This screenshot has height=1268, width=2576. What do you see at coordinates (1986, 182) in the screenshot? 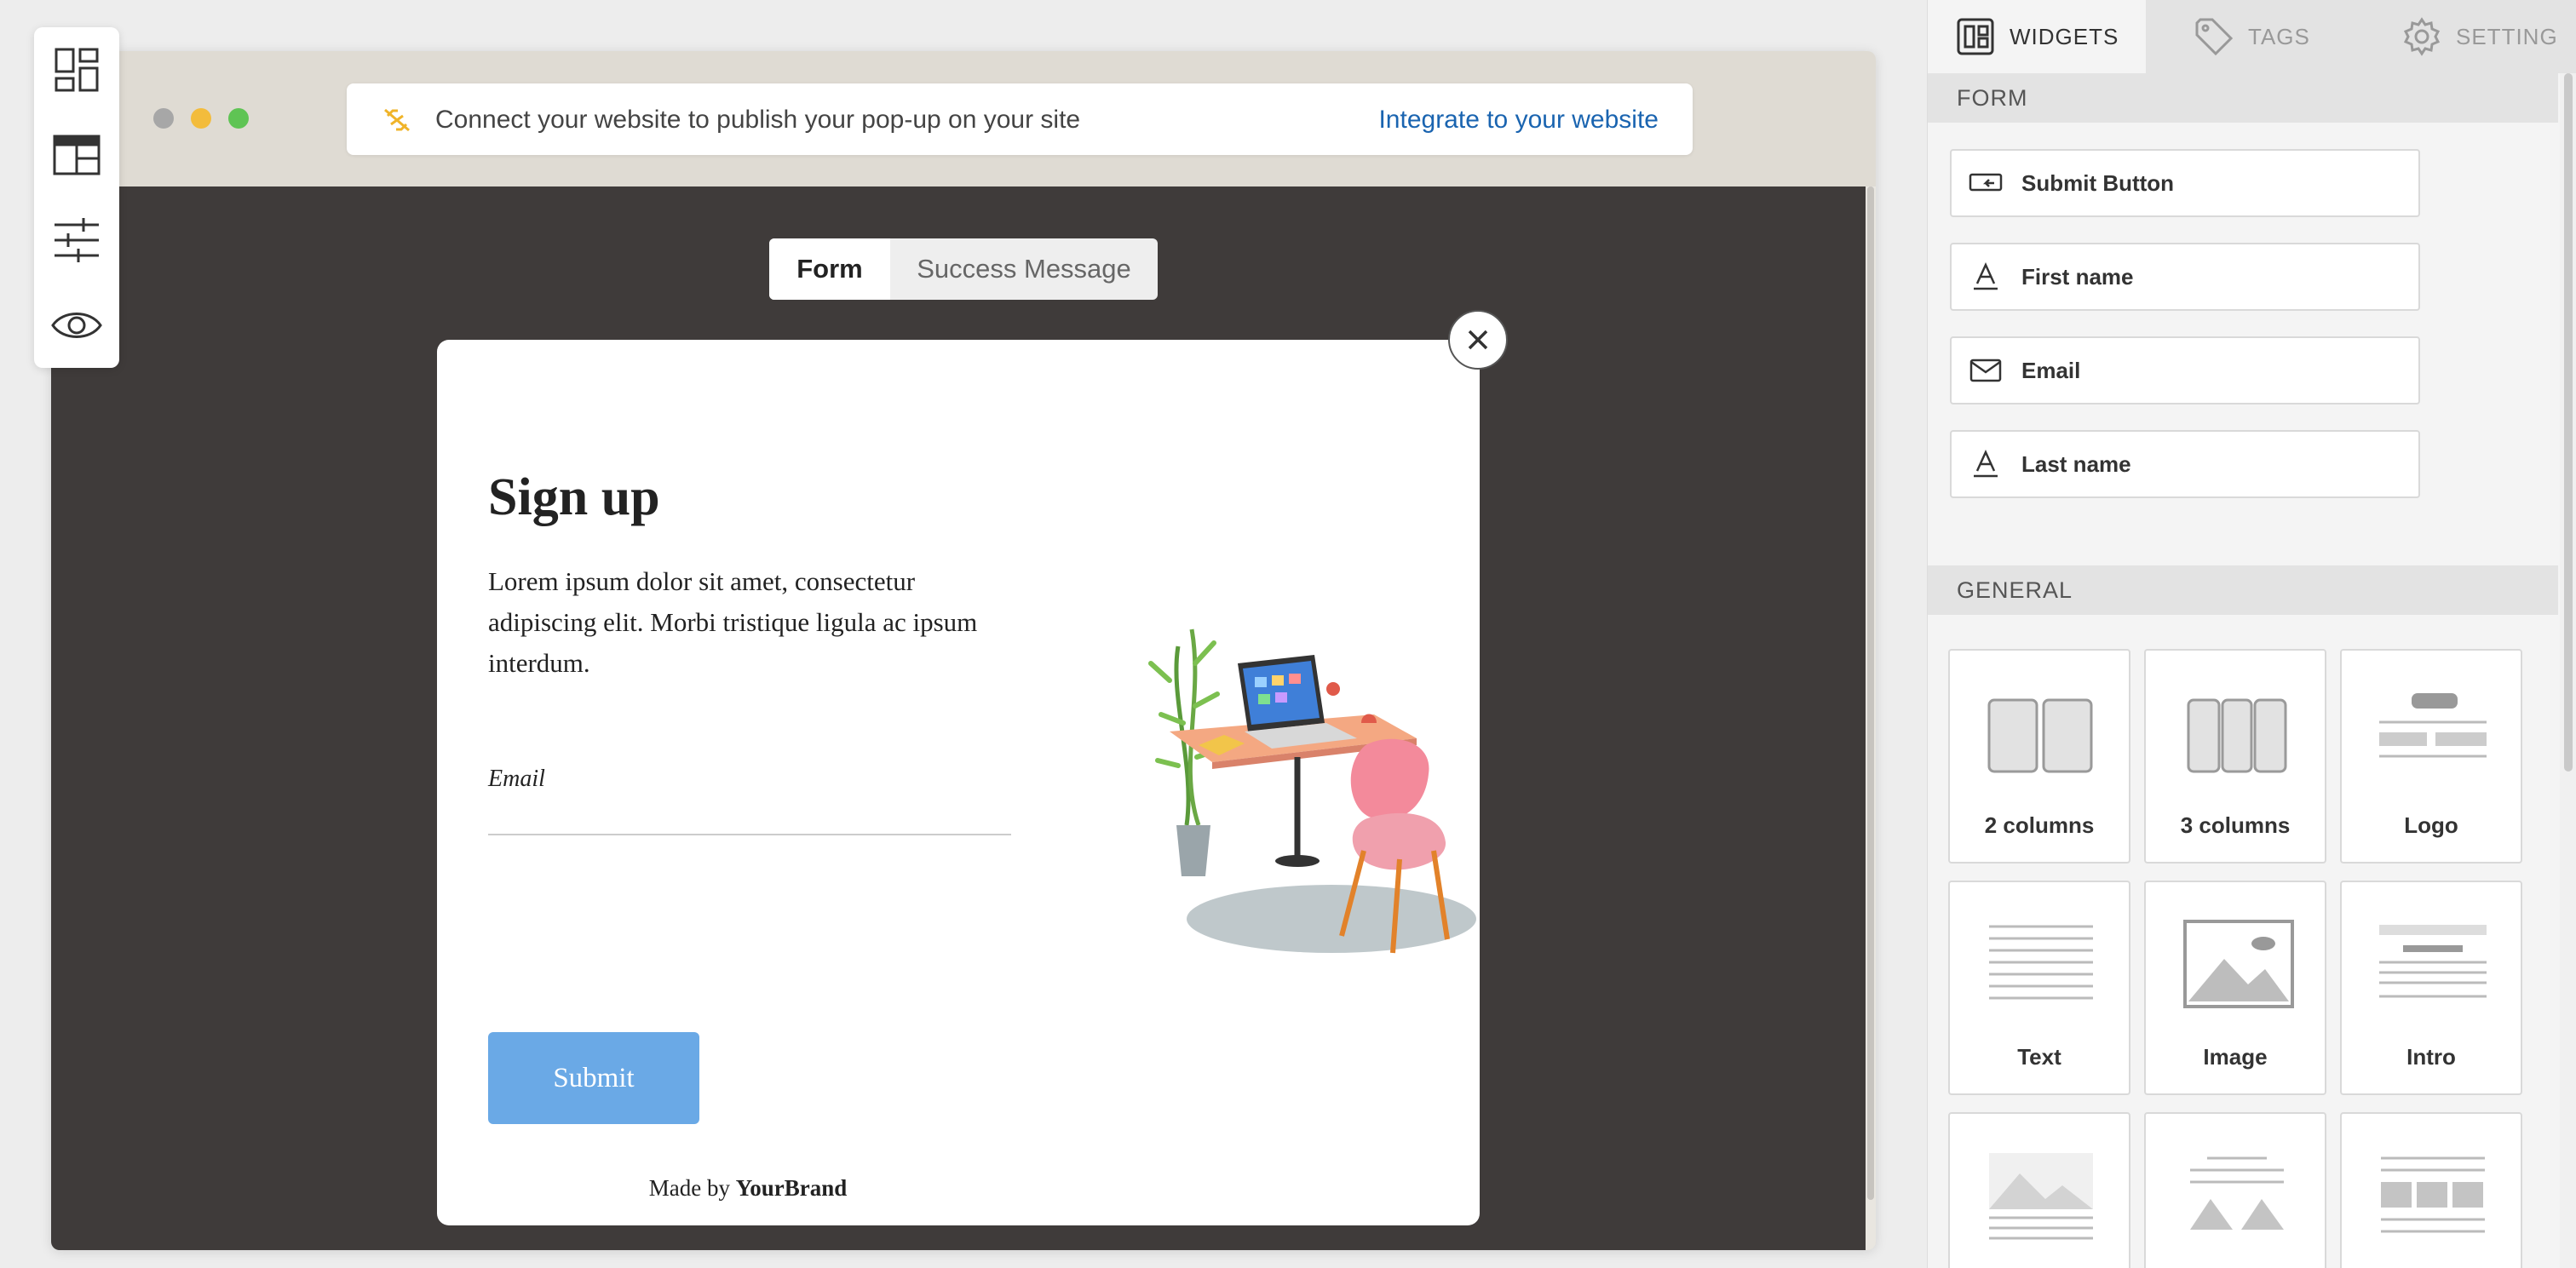
I see `submit-button-icon` at bounding box center [1986, 182].